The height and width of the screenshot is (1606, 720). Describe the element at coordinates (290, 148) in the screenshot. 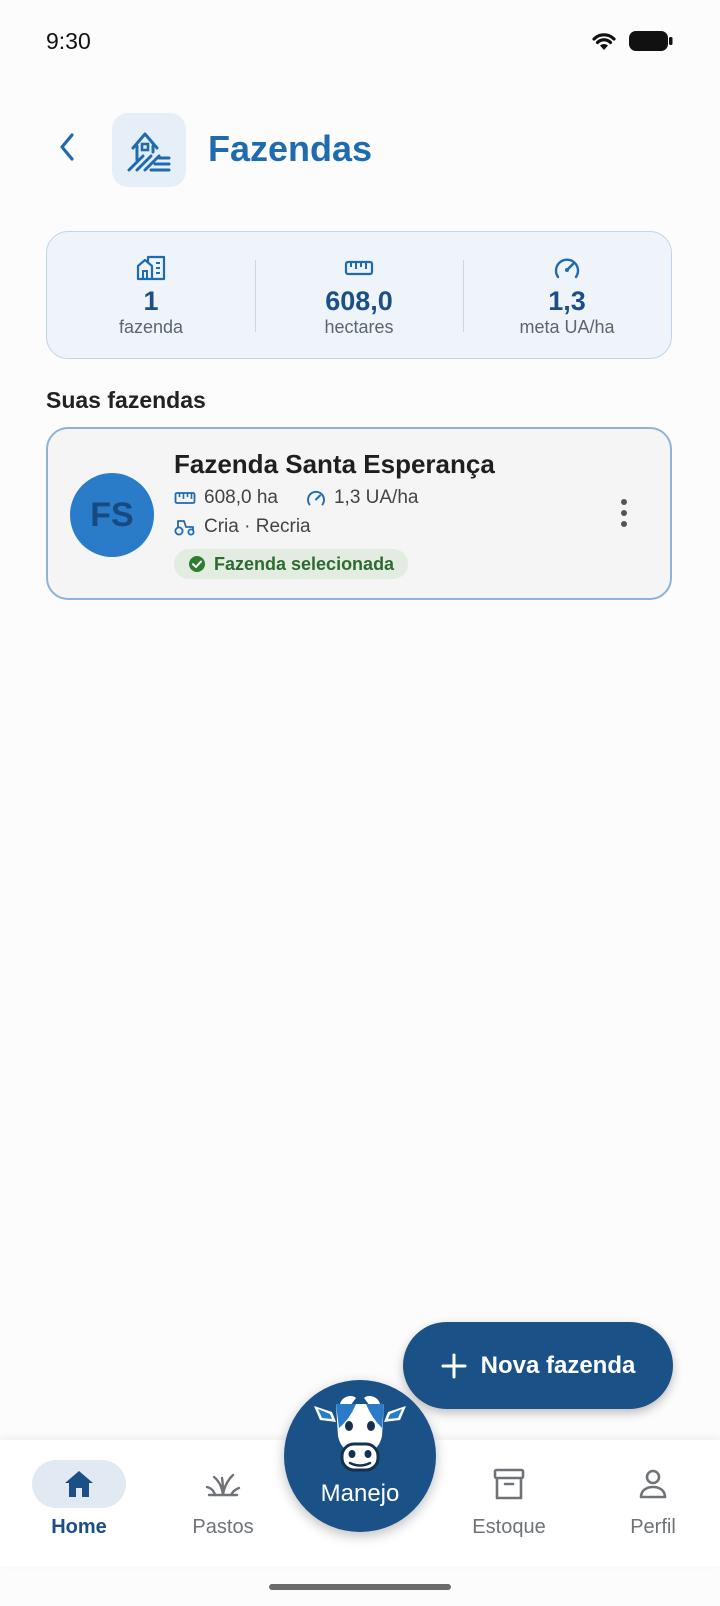

I see `page-title: Fazendas` at that location.